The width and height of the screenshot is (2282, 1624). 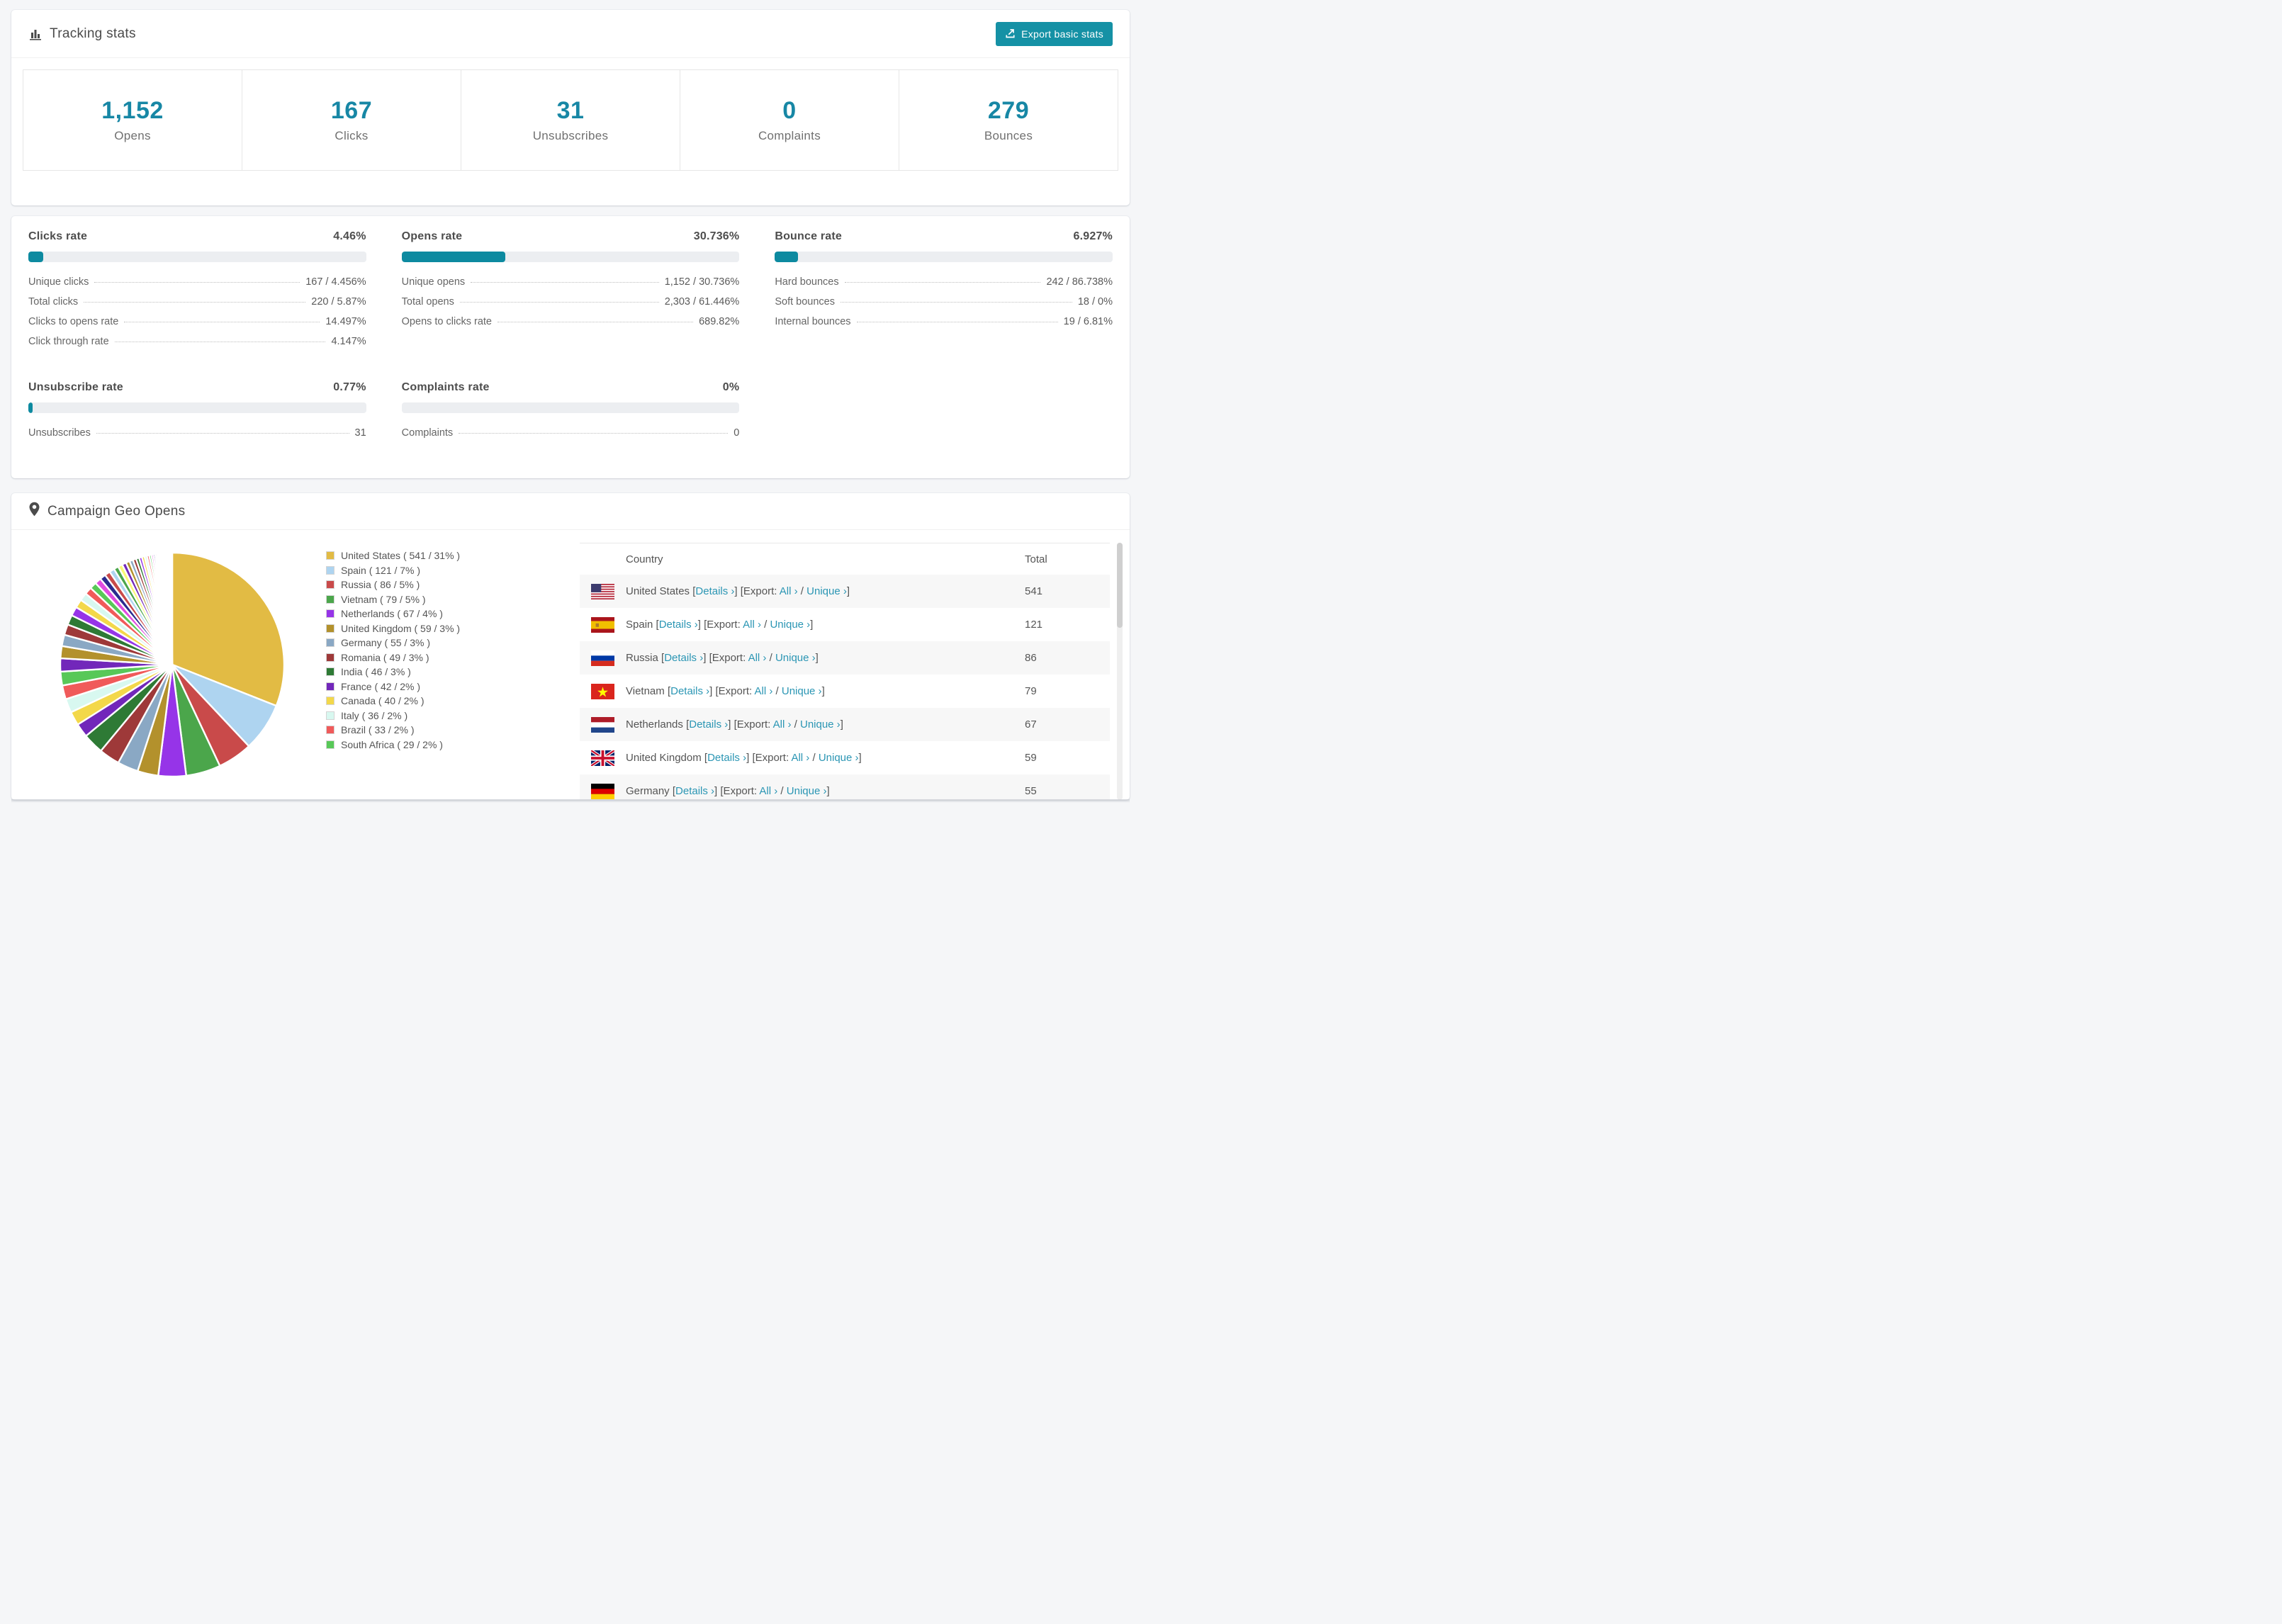 What do you see at coordinates (1031, 724) in the screenshot?
I see `geo-table-total-cell: 67` at bounding box center [1031, 724].